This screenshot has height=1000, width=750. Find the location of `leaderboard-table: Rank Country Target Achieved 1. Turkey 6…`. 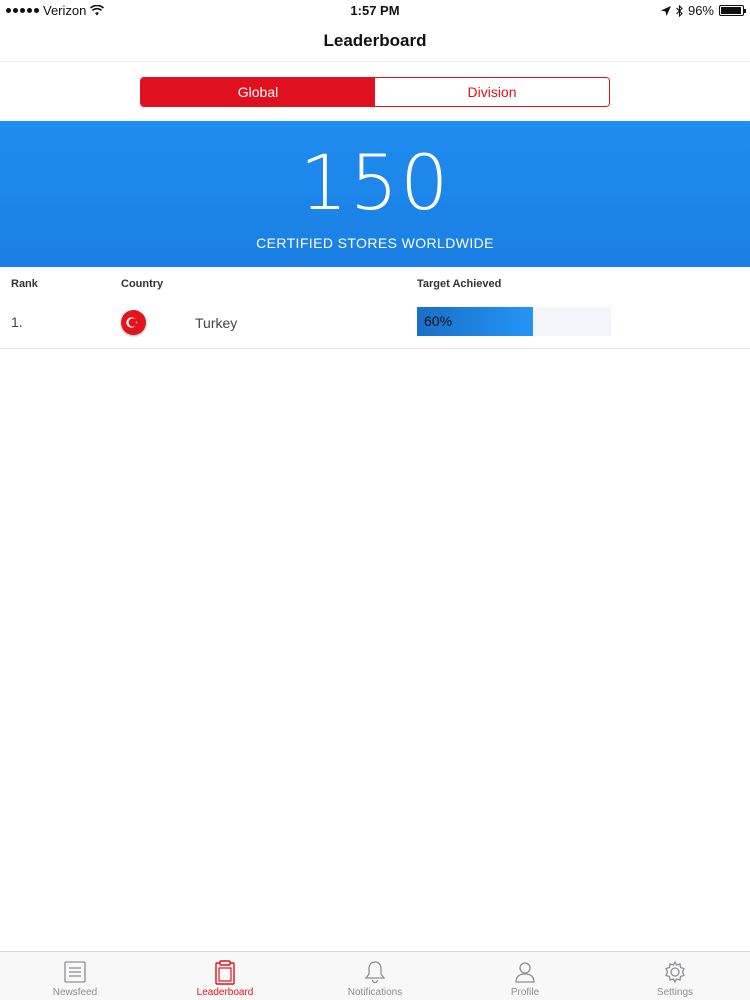

leaderboard-table: Rank Country Target Achieved 1. Turkey 6… is located at coordinates (375, 308).